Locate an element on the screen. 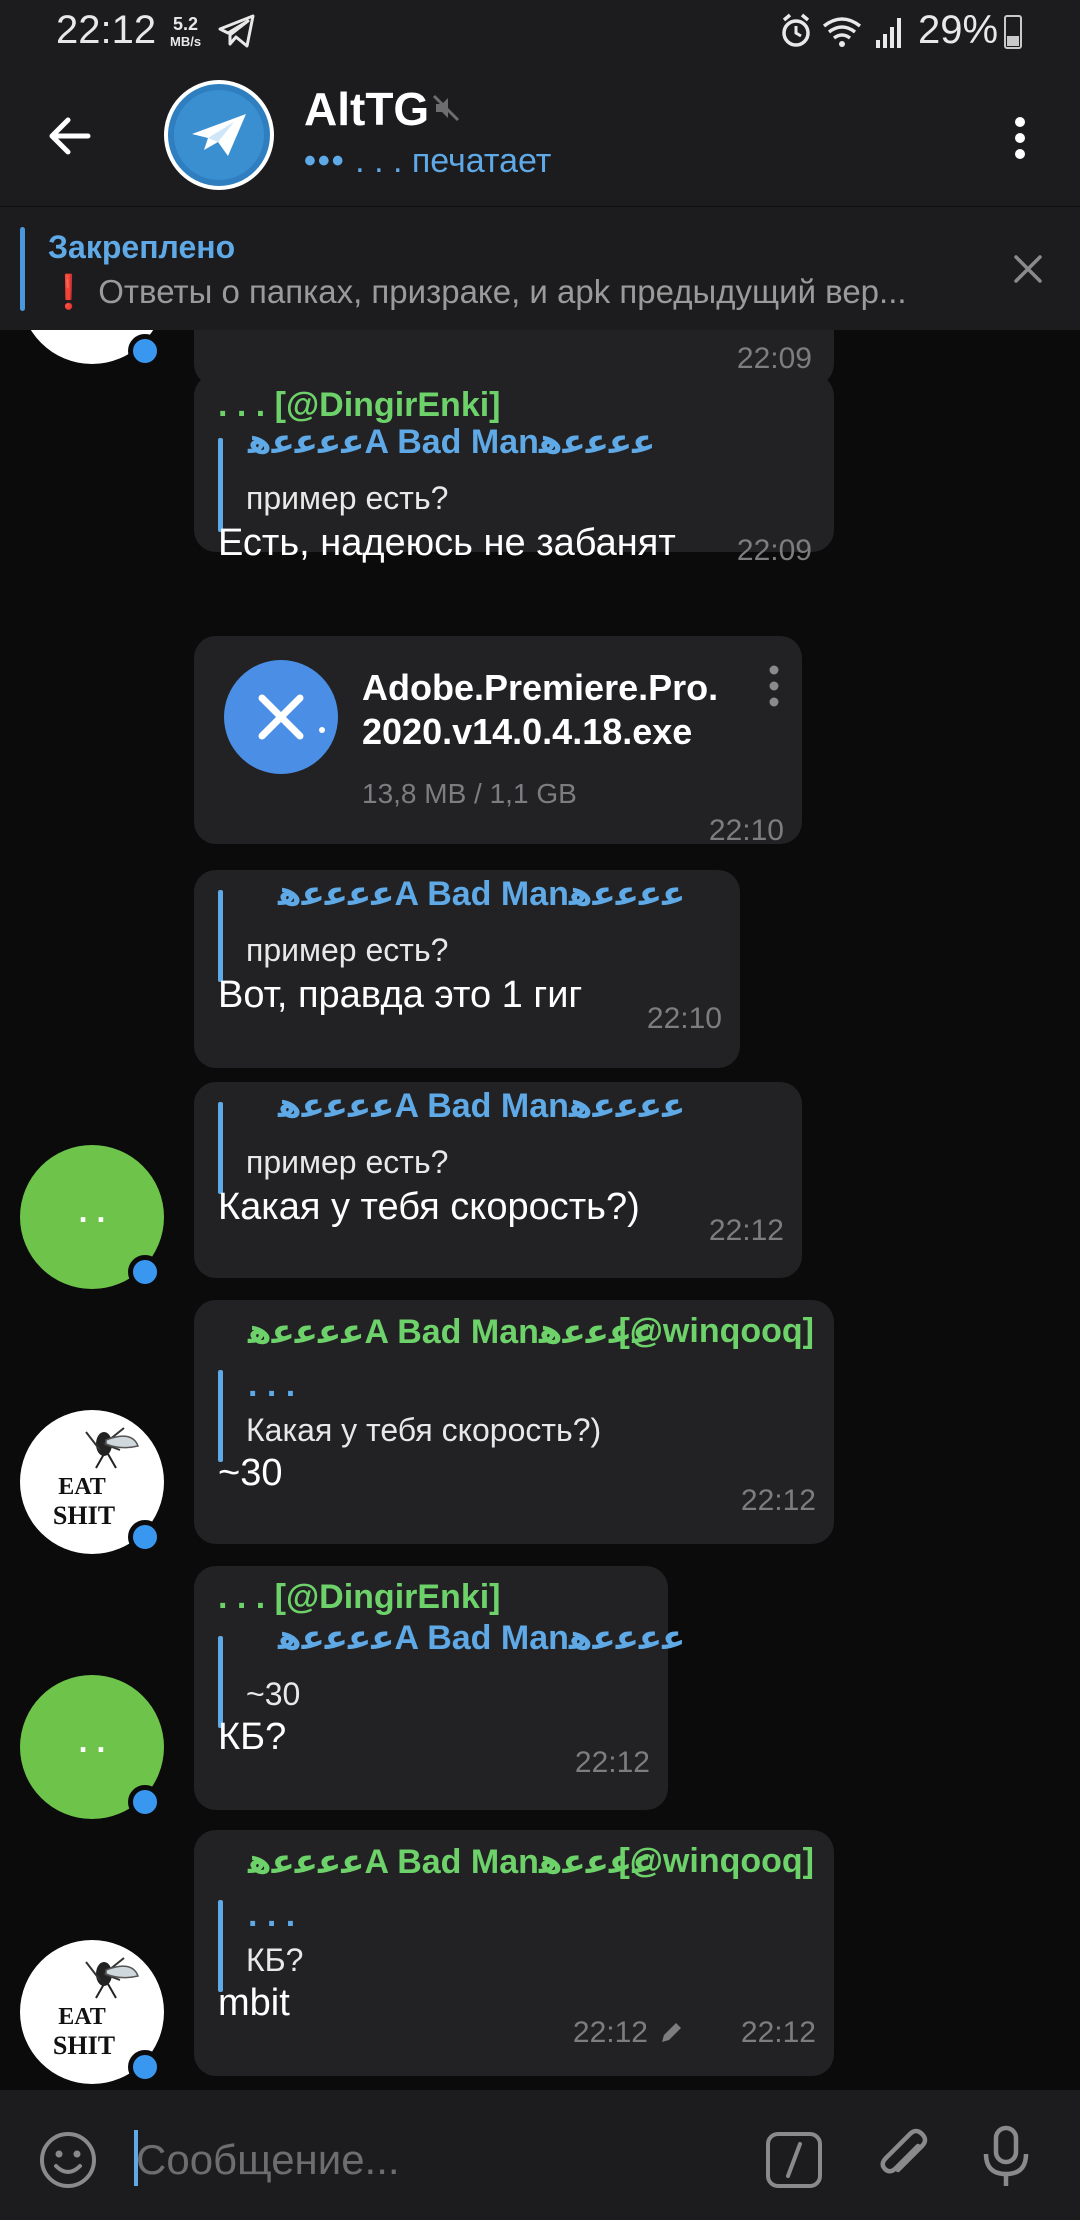 The width and height of the screenshot is (1080, 2220). pinned-accent-bar is located at coordinates (22, 269).